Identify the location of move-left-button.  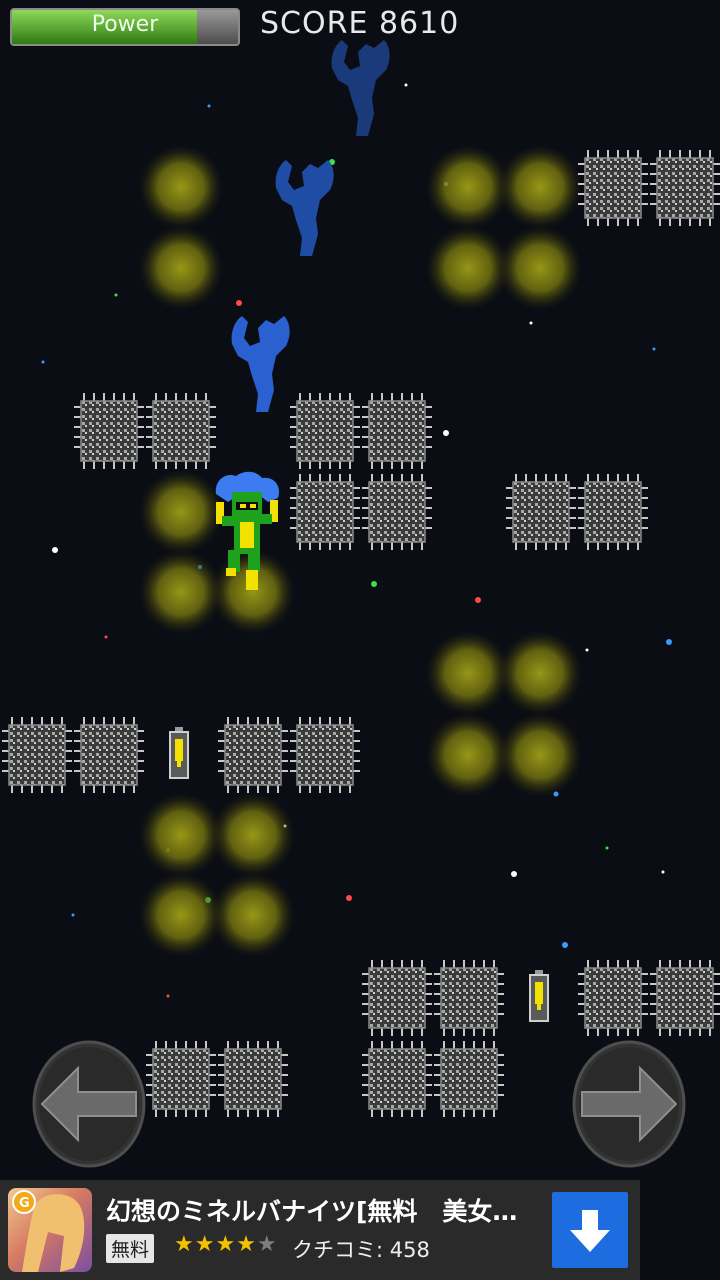
(89, 1104).